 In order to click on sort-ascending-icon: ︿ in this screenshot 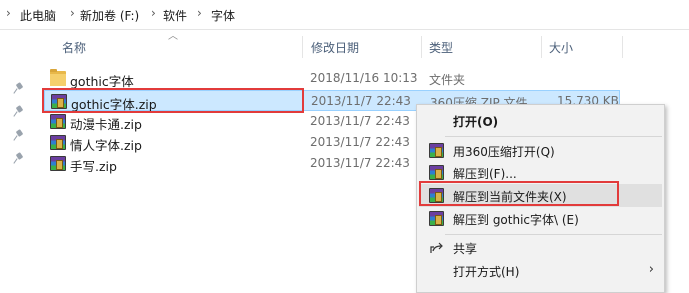, I will do `click(173, 36)`.